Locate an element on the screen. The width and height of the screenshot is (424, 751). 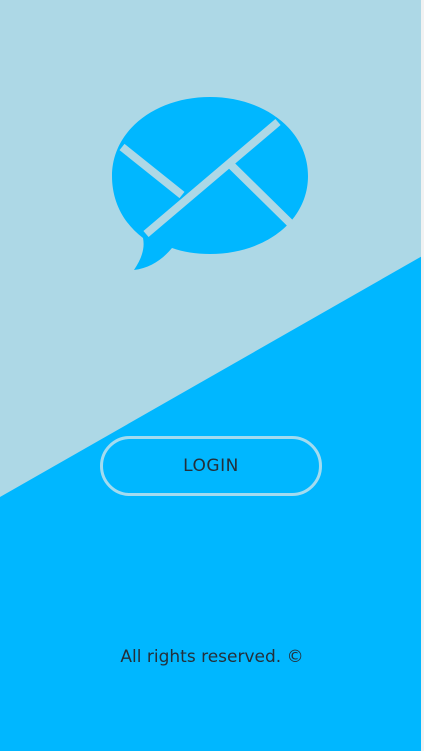
chat-envelope-icon is located at coordinates (210, 183).